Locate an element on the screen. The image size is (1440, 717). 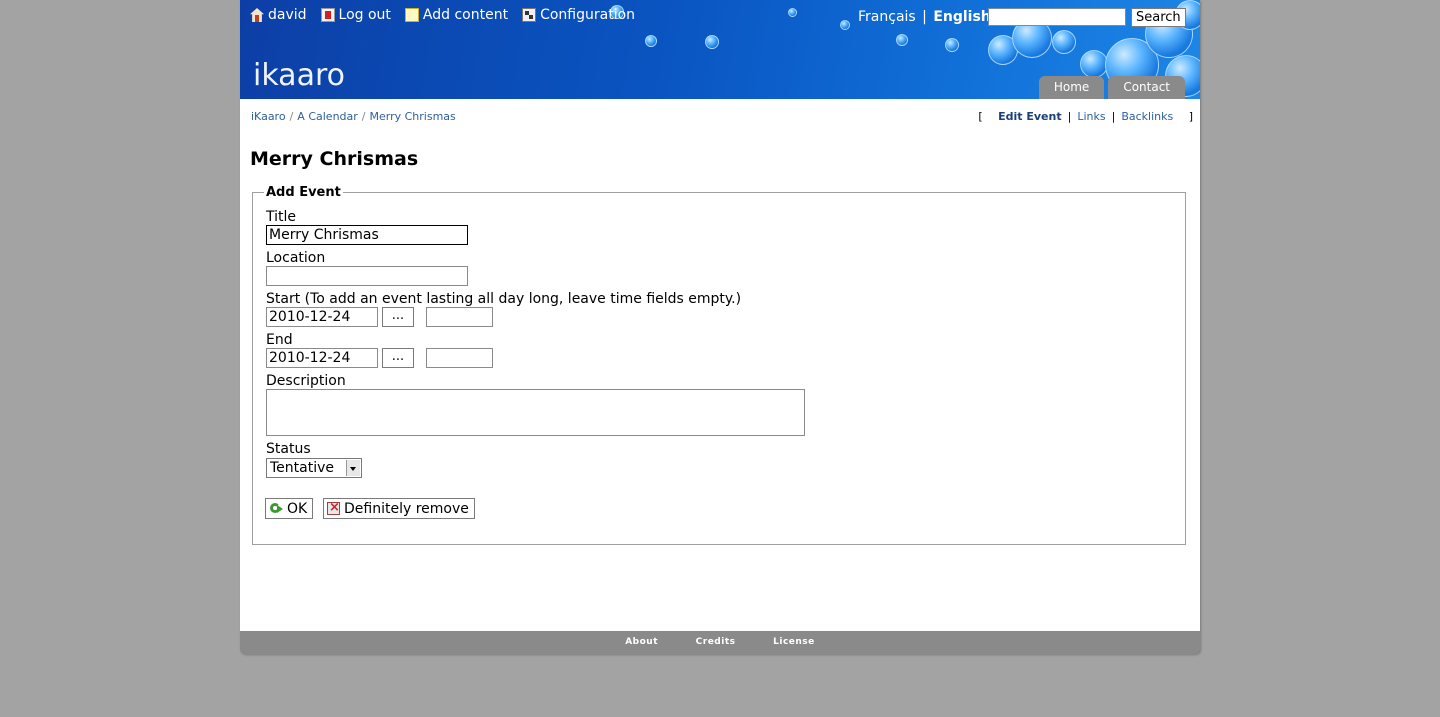
delete-icon is located at coordinates (333, 507).